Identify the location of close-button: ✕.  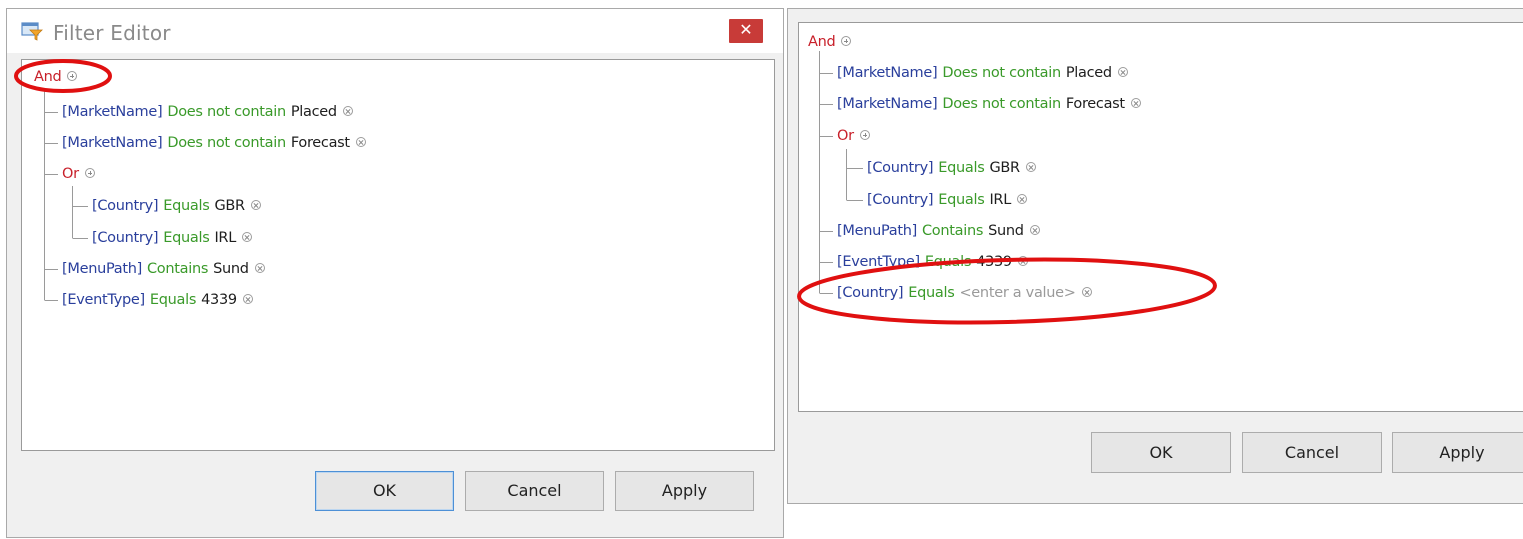
(746, 31).